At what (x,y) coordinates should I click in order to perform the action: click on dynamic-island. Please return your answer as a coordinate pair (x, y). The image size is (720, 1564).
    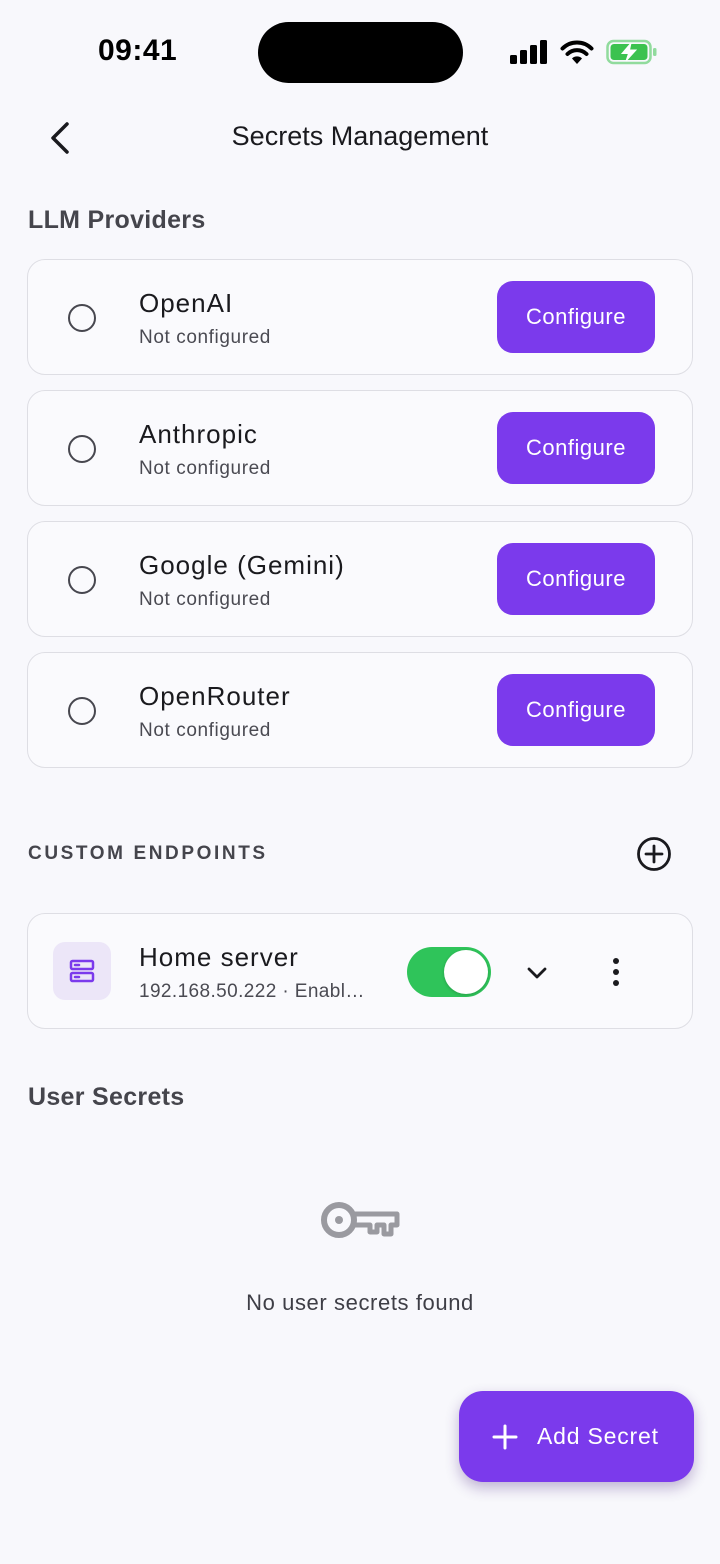
    Looking at the image, I should click on (360, 52).